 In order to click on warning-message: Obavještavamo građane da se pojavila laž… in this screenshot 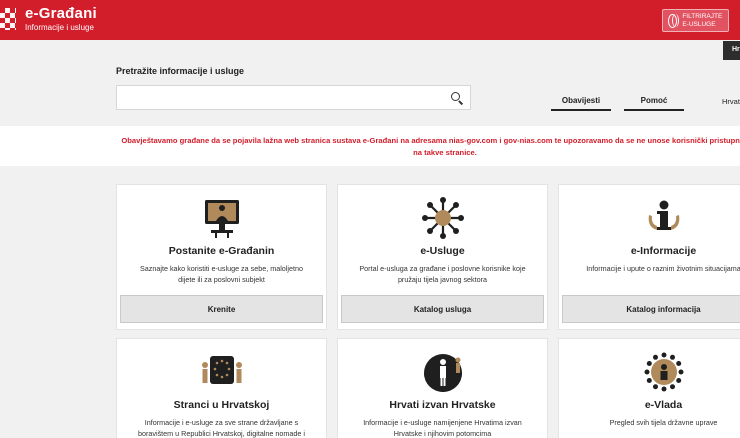, I will do `click(430, 146)`.